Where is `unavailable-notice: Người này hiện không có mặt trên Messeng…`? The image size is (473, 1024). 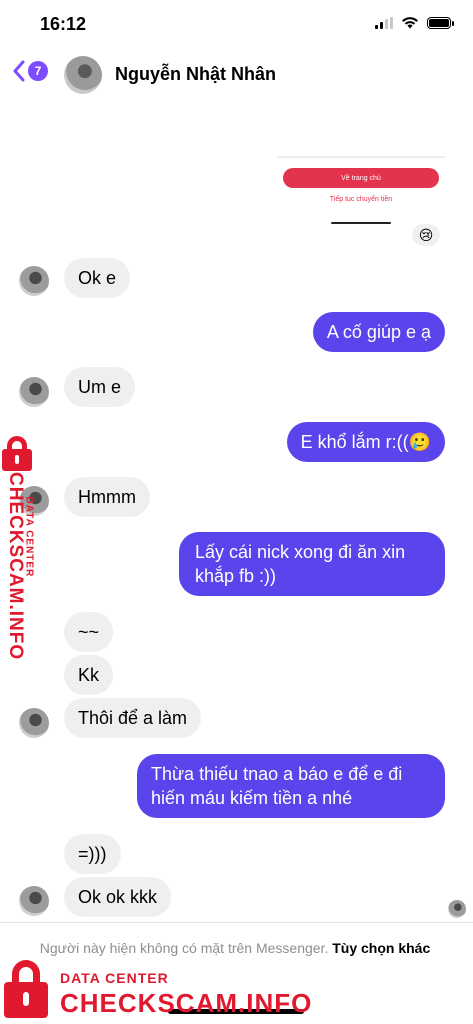 unavailable-notice: Người này hiện không có mặt trên Messeng… is located at coordinates (235, 948).